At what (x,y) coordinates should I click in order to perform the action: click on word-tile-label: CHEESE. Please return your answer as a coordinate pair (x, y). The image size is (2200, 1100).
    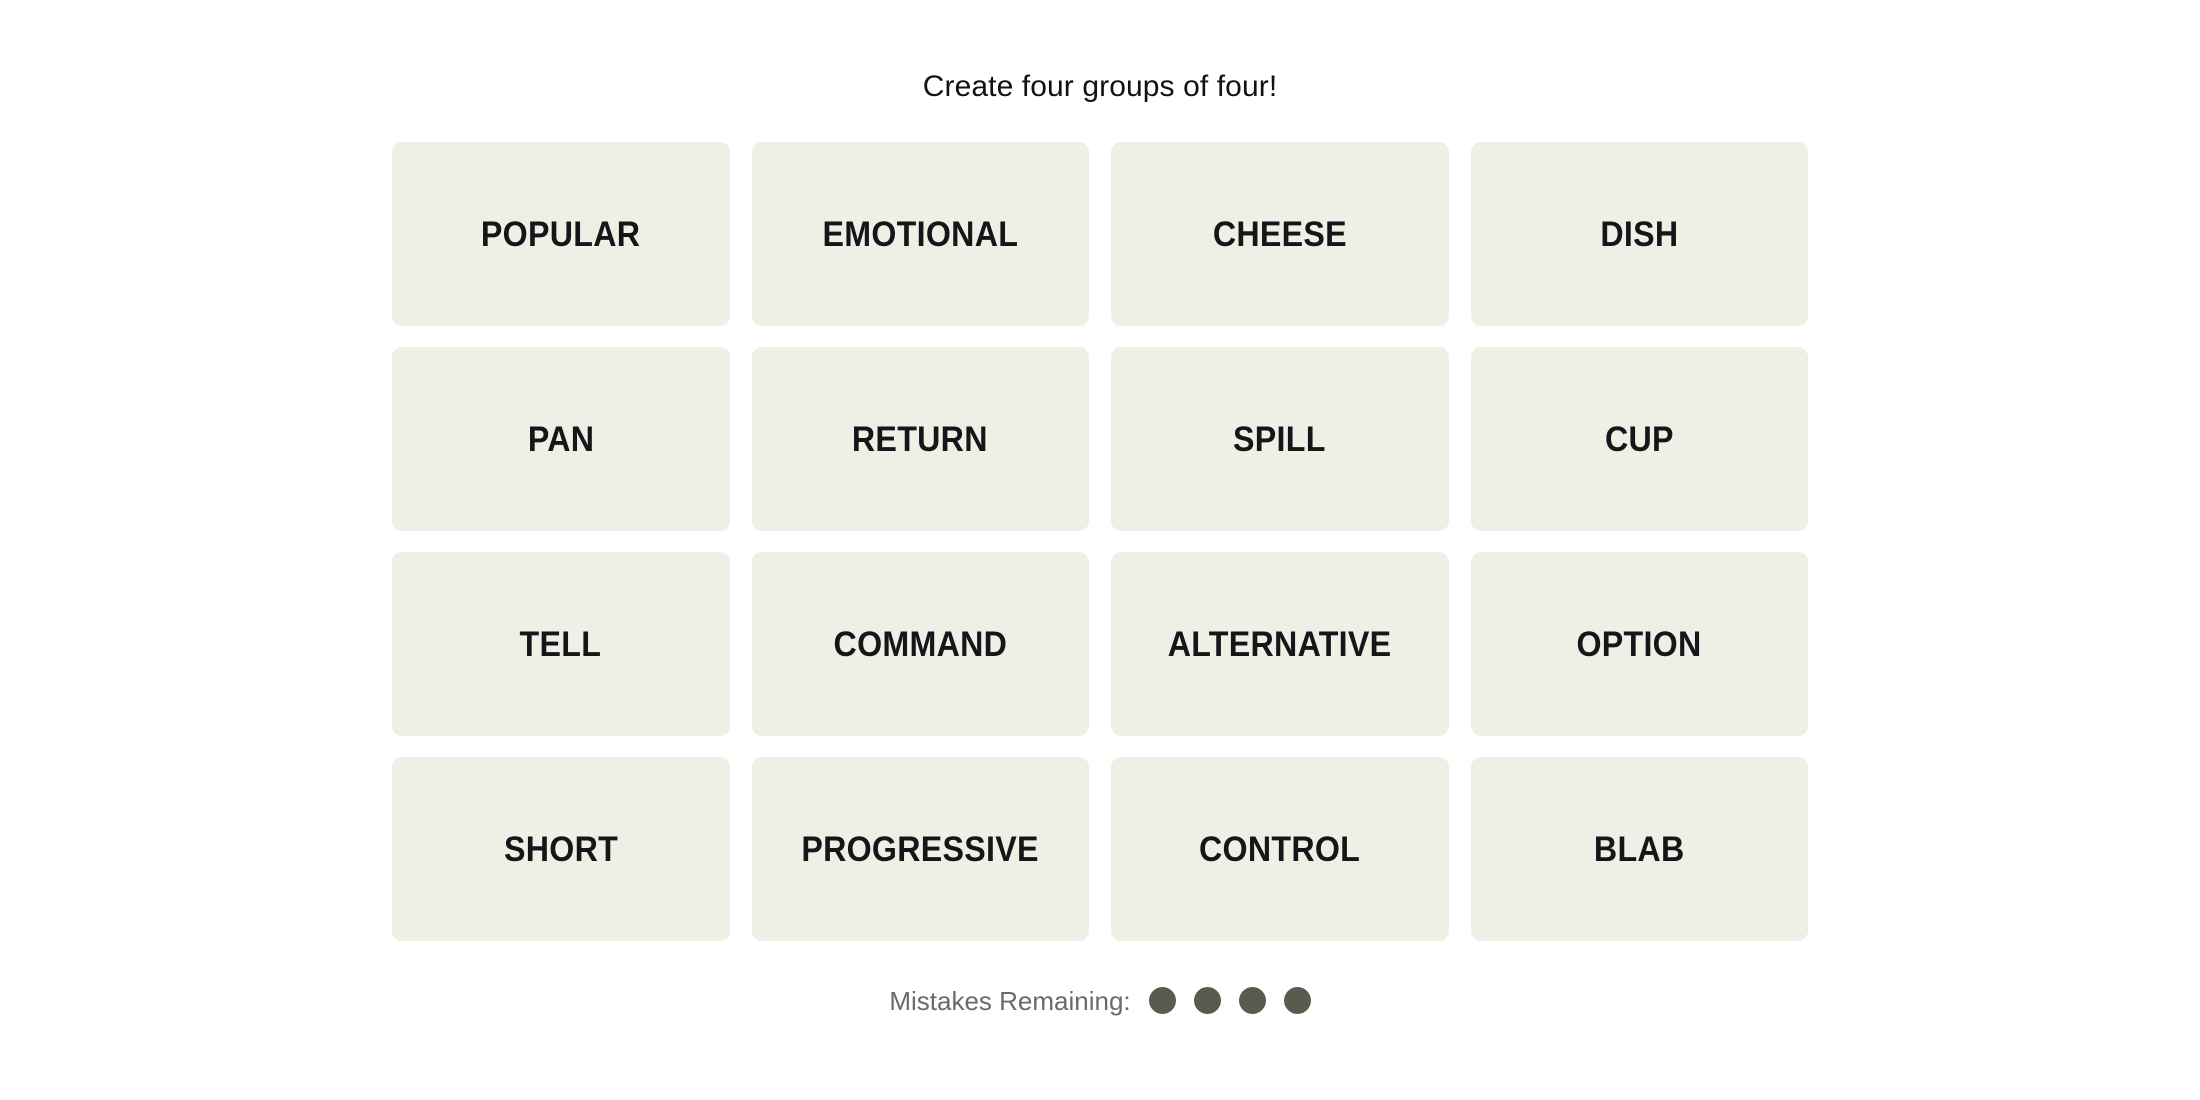
    Looking at the image, I should click on (1279, 234).